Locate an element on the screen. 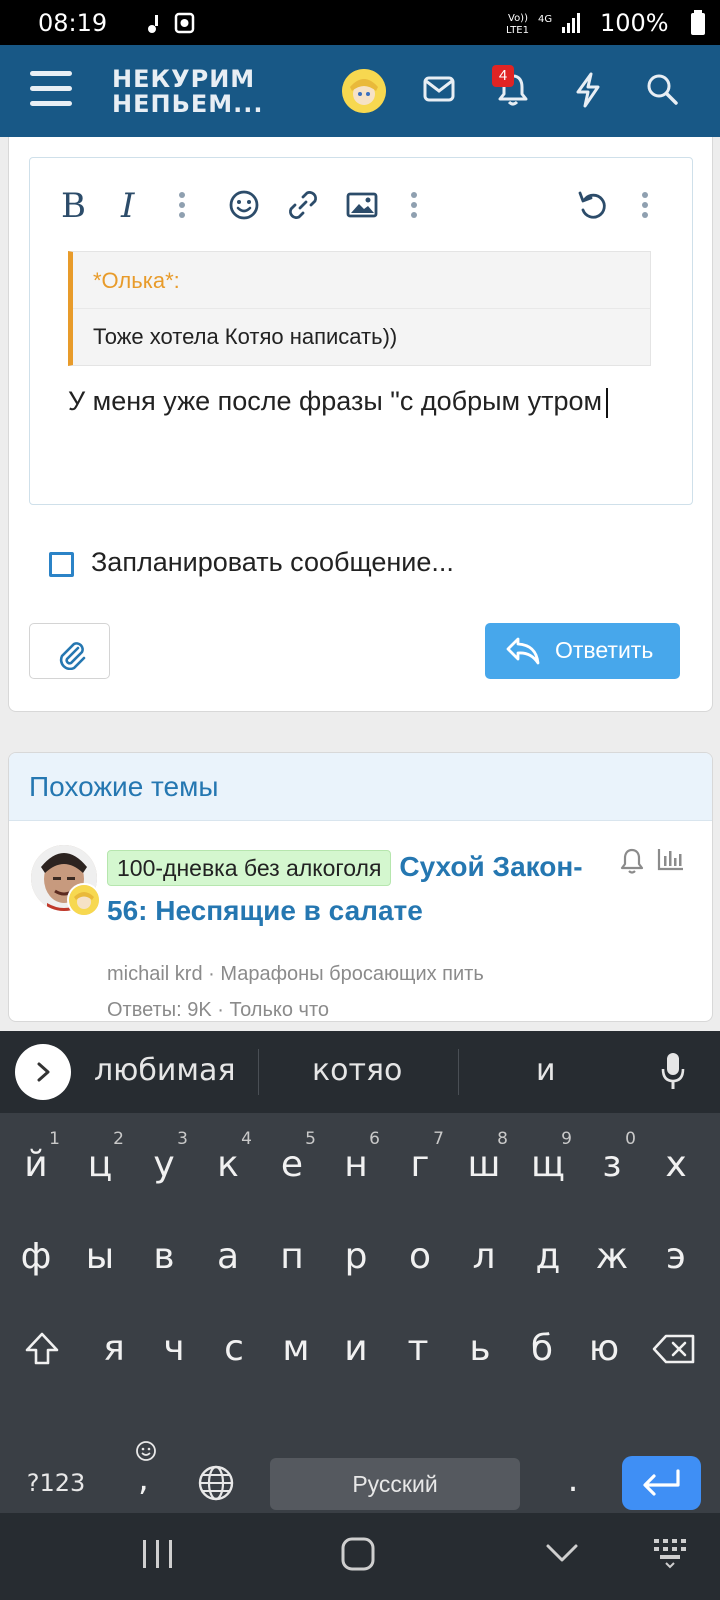 Image resolution: width=720 pixels, height=1600 pixels. key-char: х is located at coordinates (676, 1164).